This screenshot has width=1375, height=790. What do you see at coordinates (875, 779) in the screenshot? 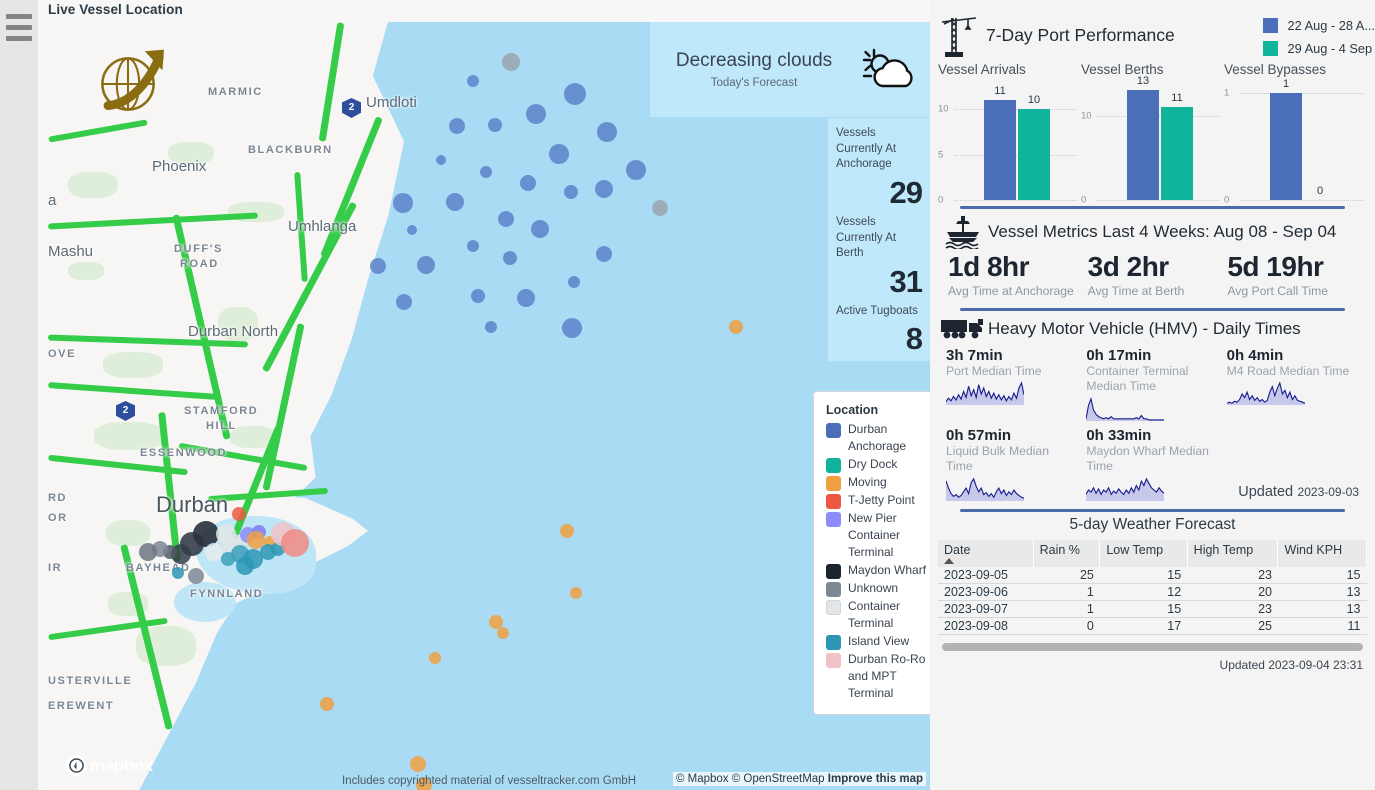
I see `improve-map-link: Improve this map` at bounding box center [875, 779].